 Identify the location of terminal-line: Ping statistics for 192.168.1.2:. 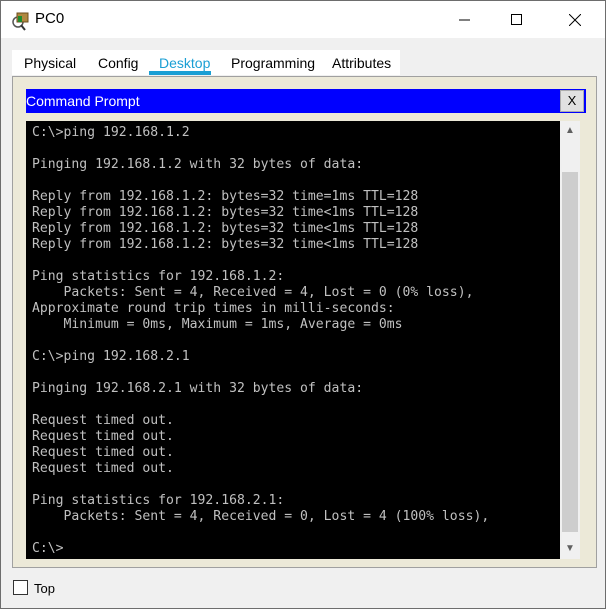
(158, 276).